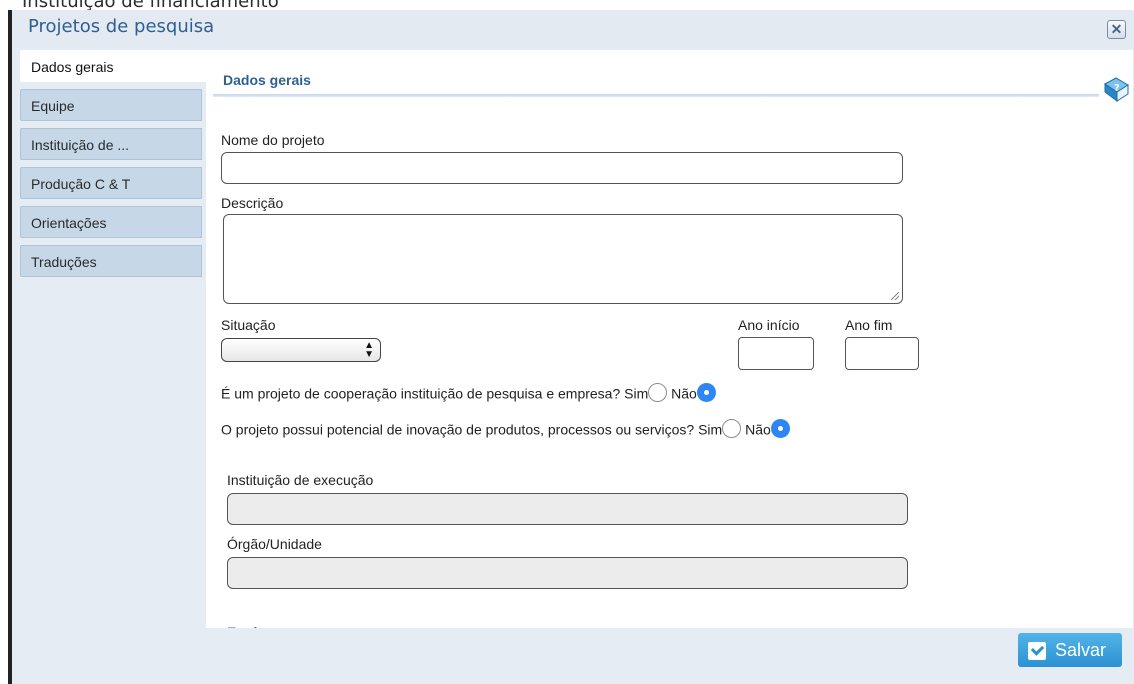 This screenshot has height=684, width=1134. What do you see at coordinates (573, 29) in the screenshot?
I see `dialog-titlebar: Projetos de pesquisa ✕` at bounding box center [573, 29].